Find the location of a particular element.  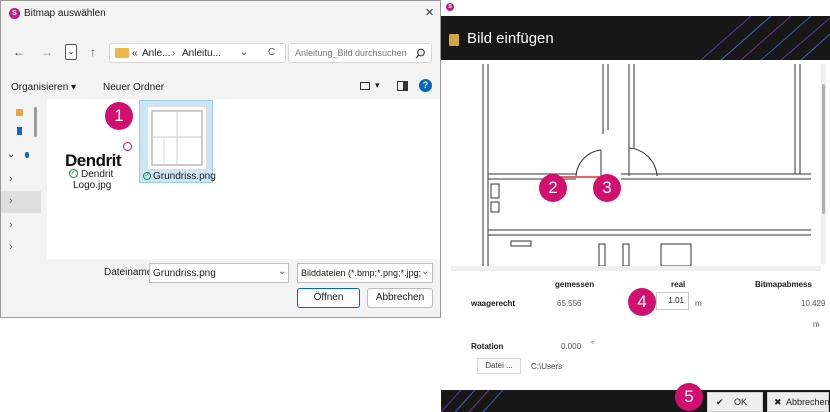

close-icon: ✕ is located at coordinates (429, 12).